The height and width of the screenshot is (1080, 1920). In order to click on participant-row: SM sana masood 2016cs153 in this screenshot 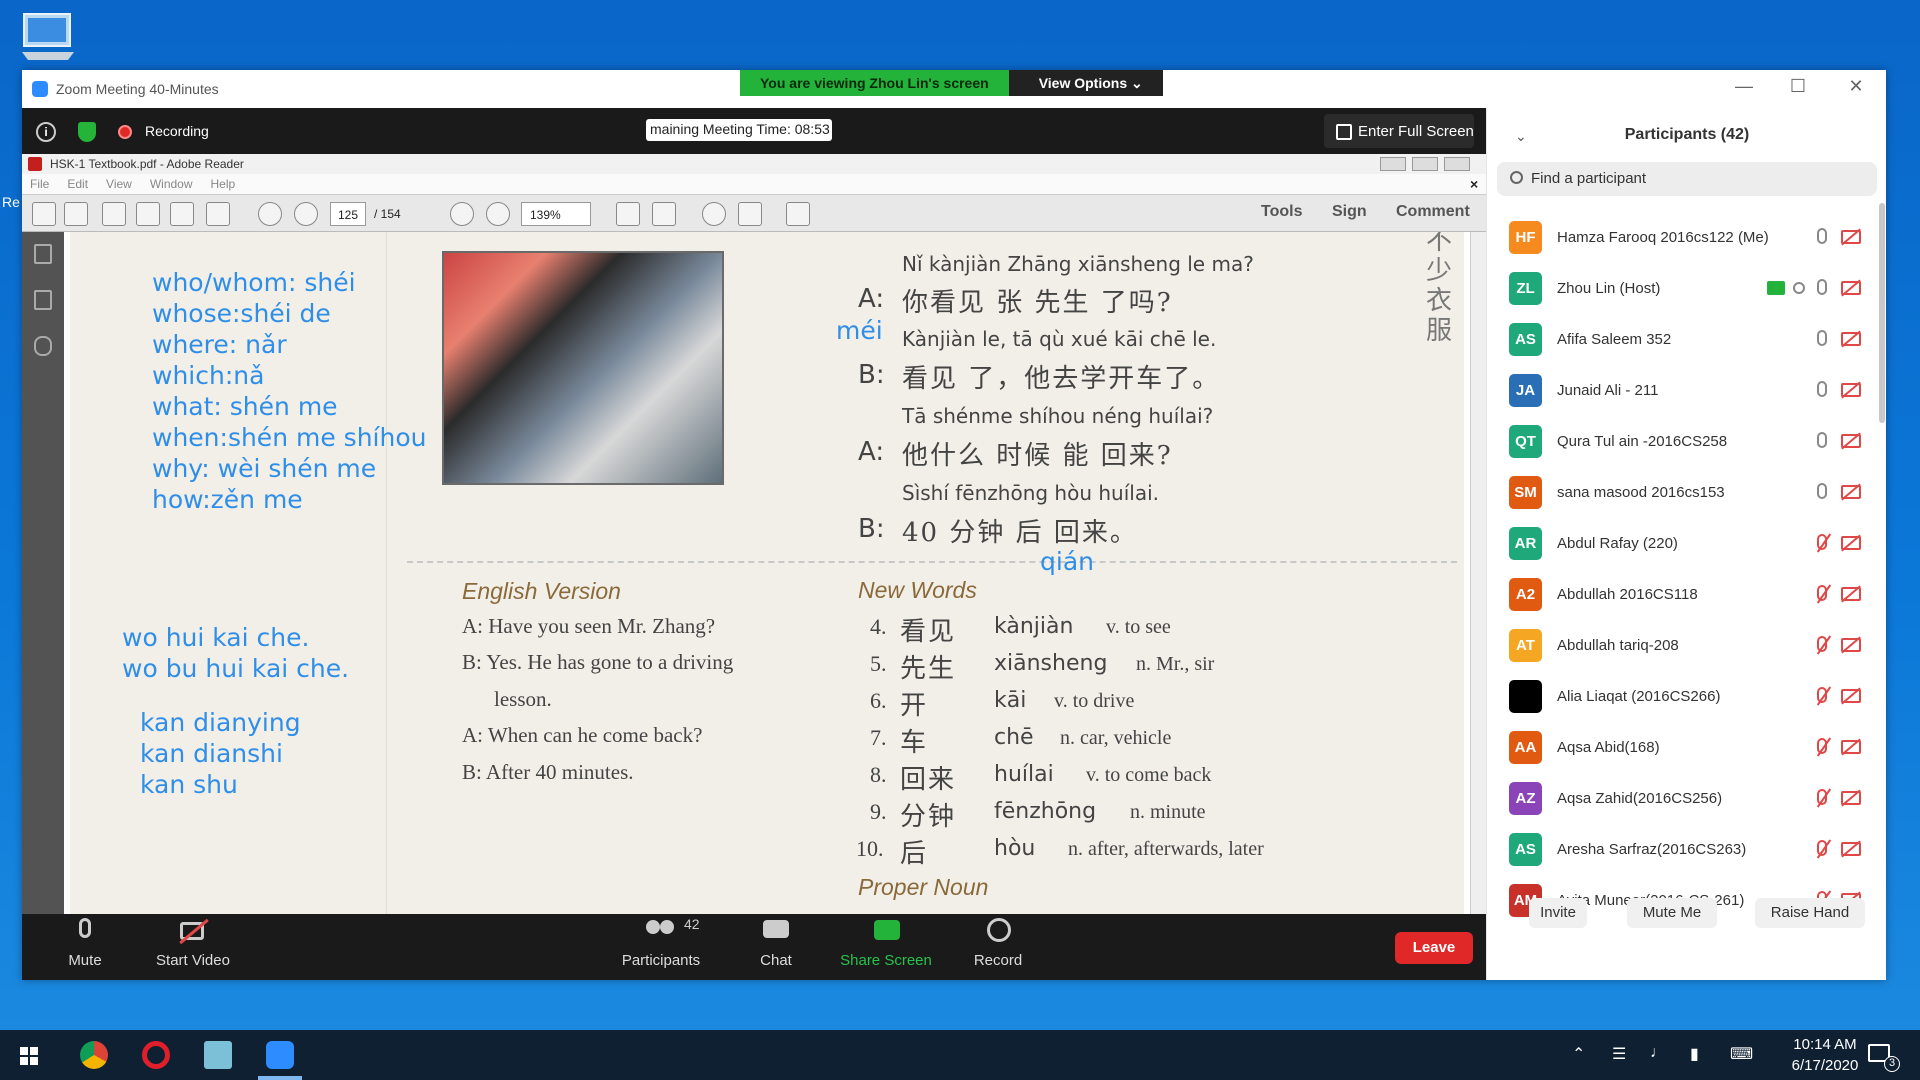, I will do `click(1677, 492)`.